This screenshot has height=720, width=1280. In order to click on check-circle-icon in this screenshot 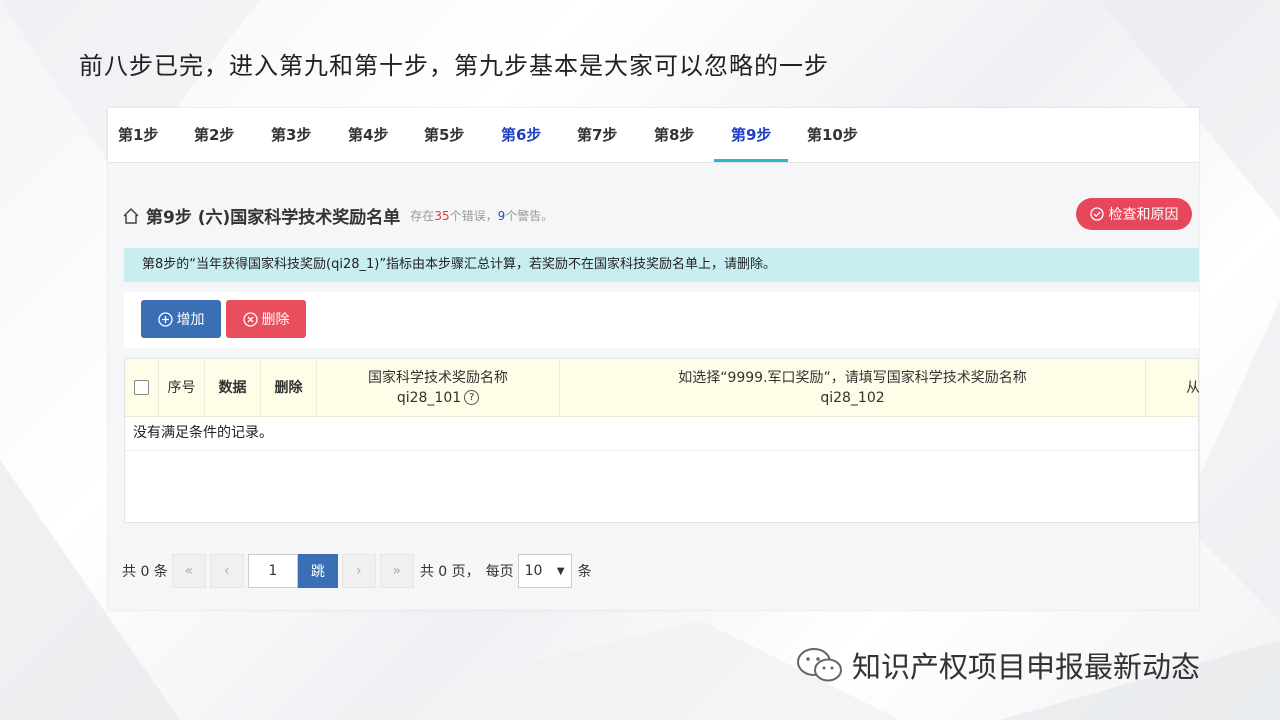, I will do `click(1096, 214)`.